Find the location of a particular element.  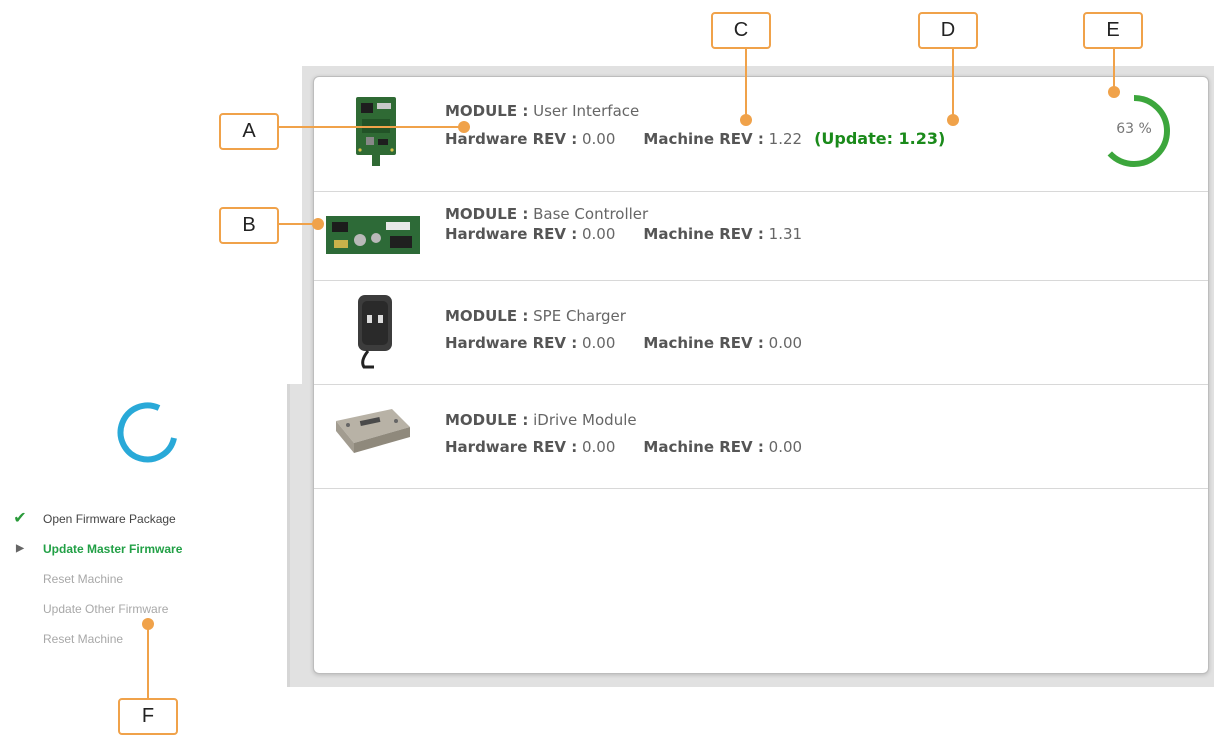

module-name: Base Controller is located at coordinates (591, 214).